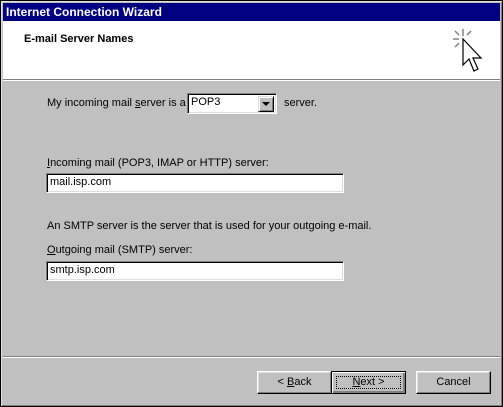  I want to click on window-title: Internet Connection Wizard, so click(84, 12).